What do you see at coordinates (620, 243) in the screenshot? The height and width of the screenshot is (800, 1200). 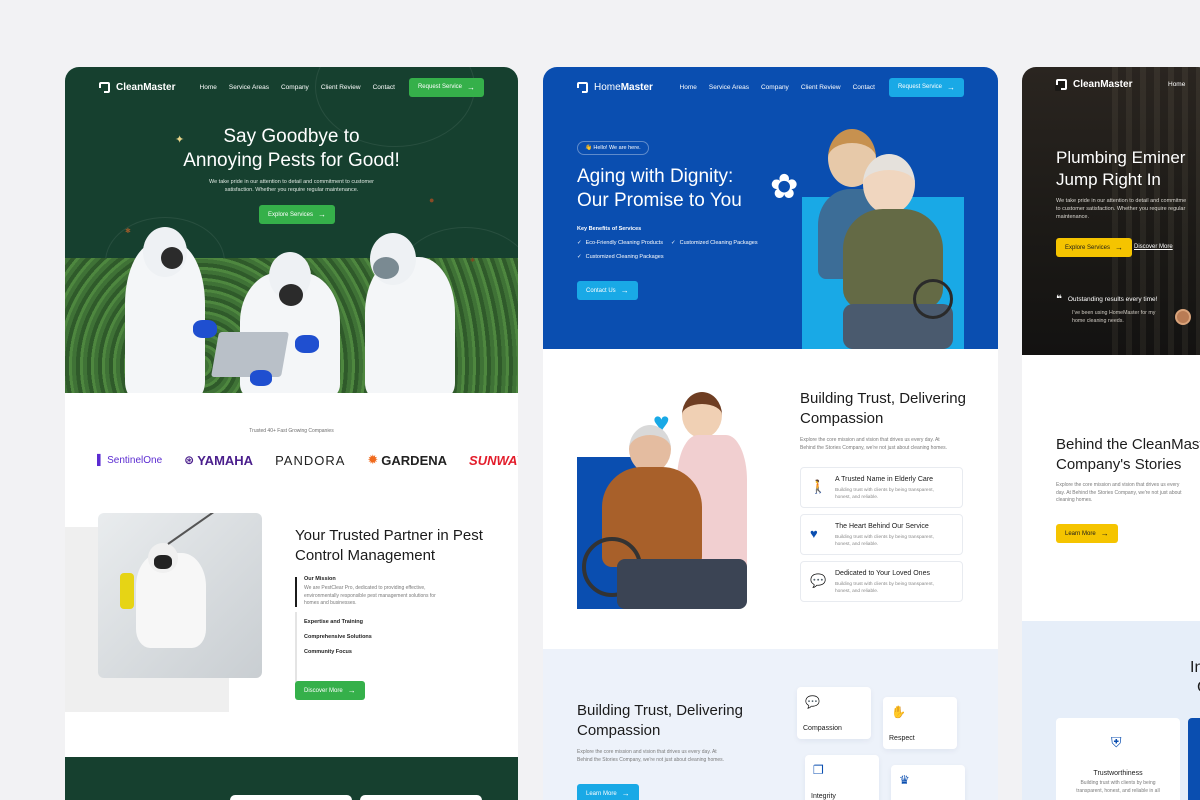 I see `benefit-item: ✓ Eco-Friendly Cleaning Products` at bounding box center [620, 243].